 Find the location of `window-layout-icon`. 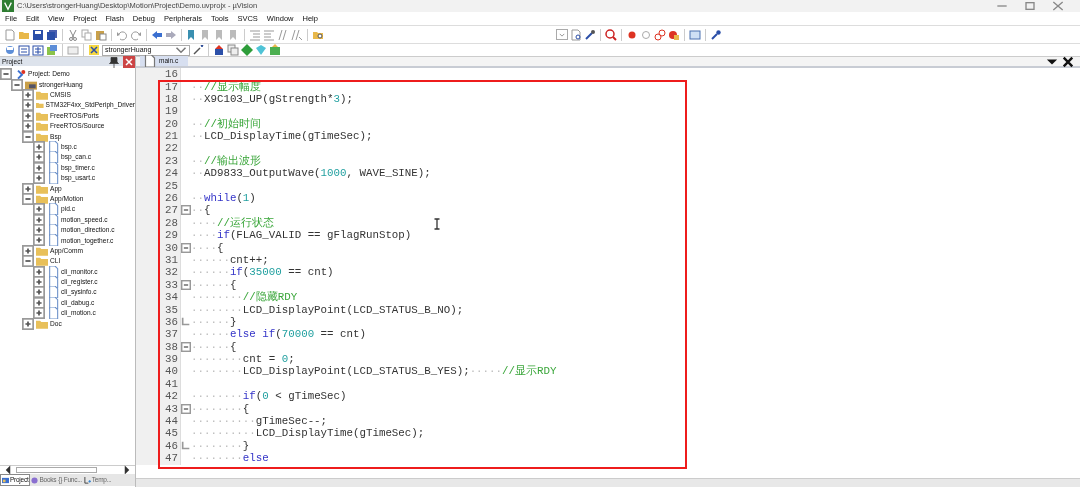

window-layout-icon is located at coordinates (695, 34).